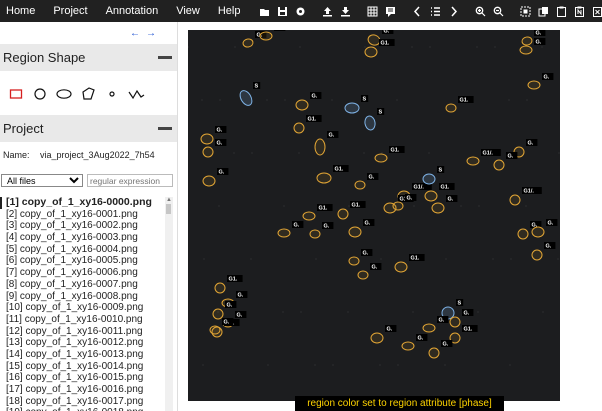  I want to click on file-list-item: [12] copy_of_1_xy16-0011.png, so click(82, 332).